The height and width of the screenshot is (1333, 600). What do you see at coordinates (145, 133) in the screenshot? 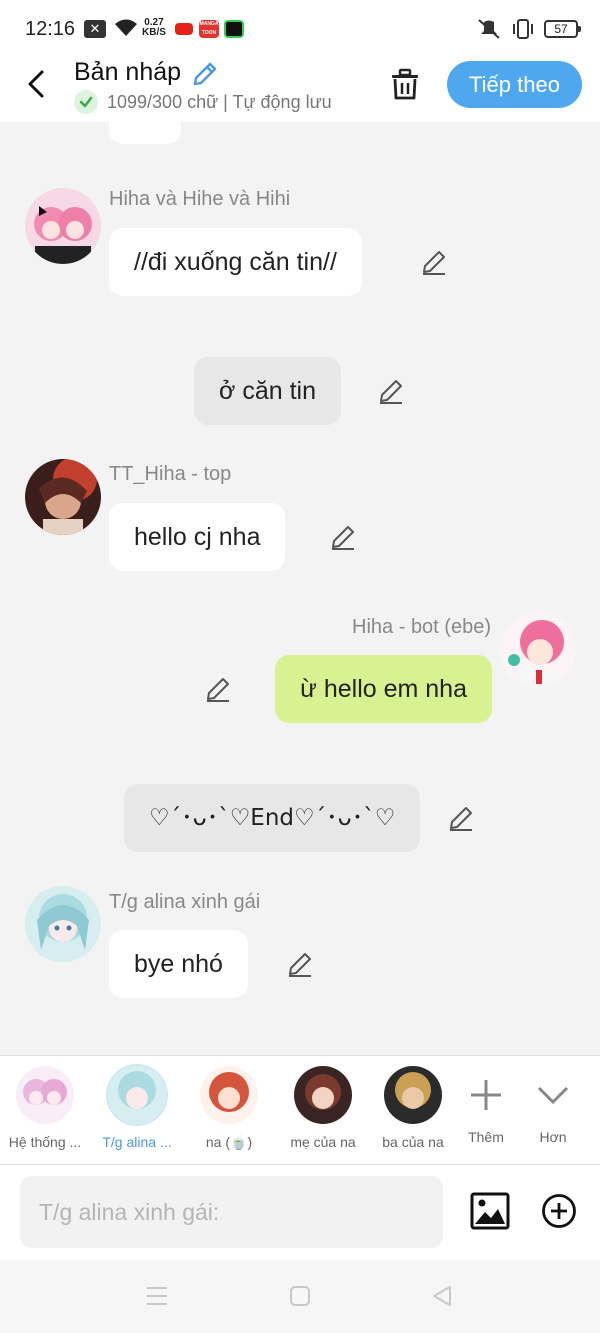
I see `partial-bubble` at bounding box center [145, 133].